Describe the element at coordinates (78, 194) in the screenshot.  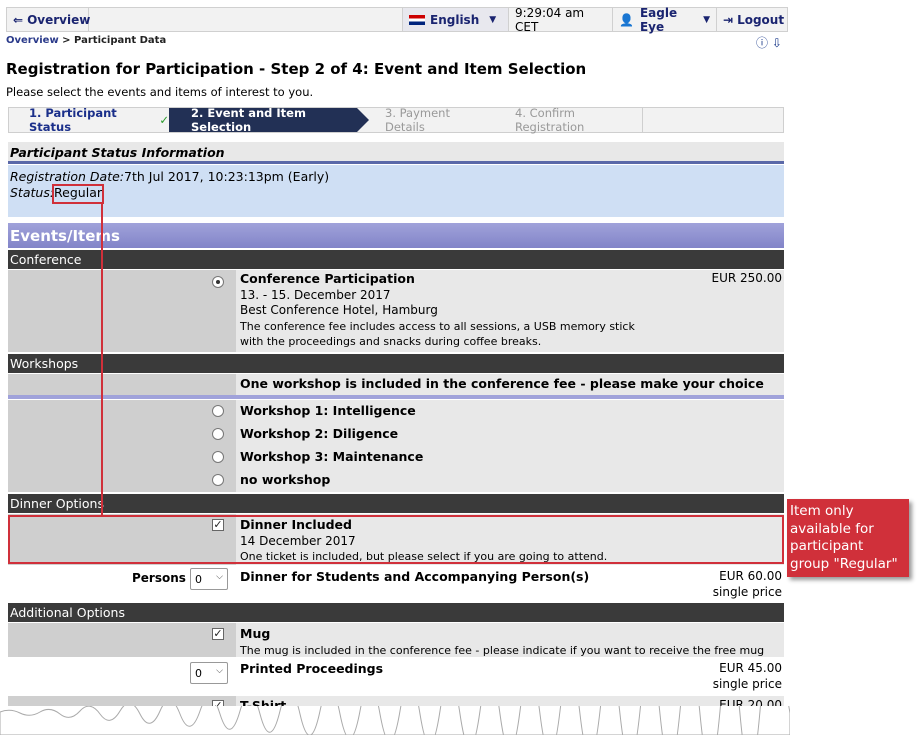
I see `status-highlight-box` at that location.